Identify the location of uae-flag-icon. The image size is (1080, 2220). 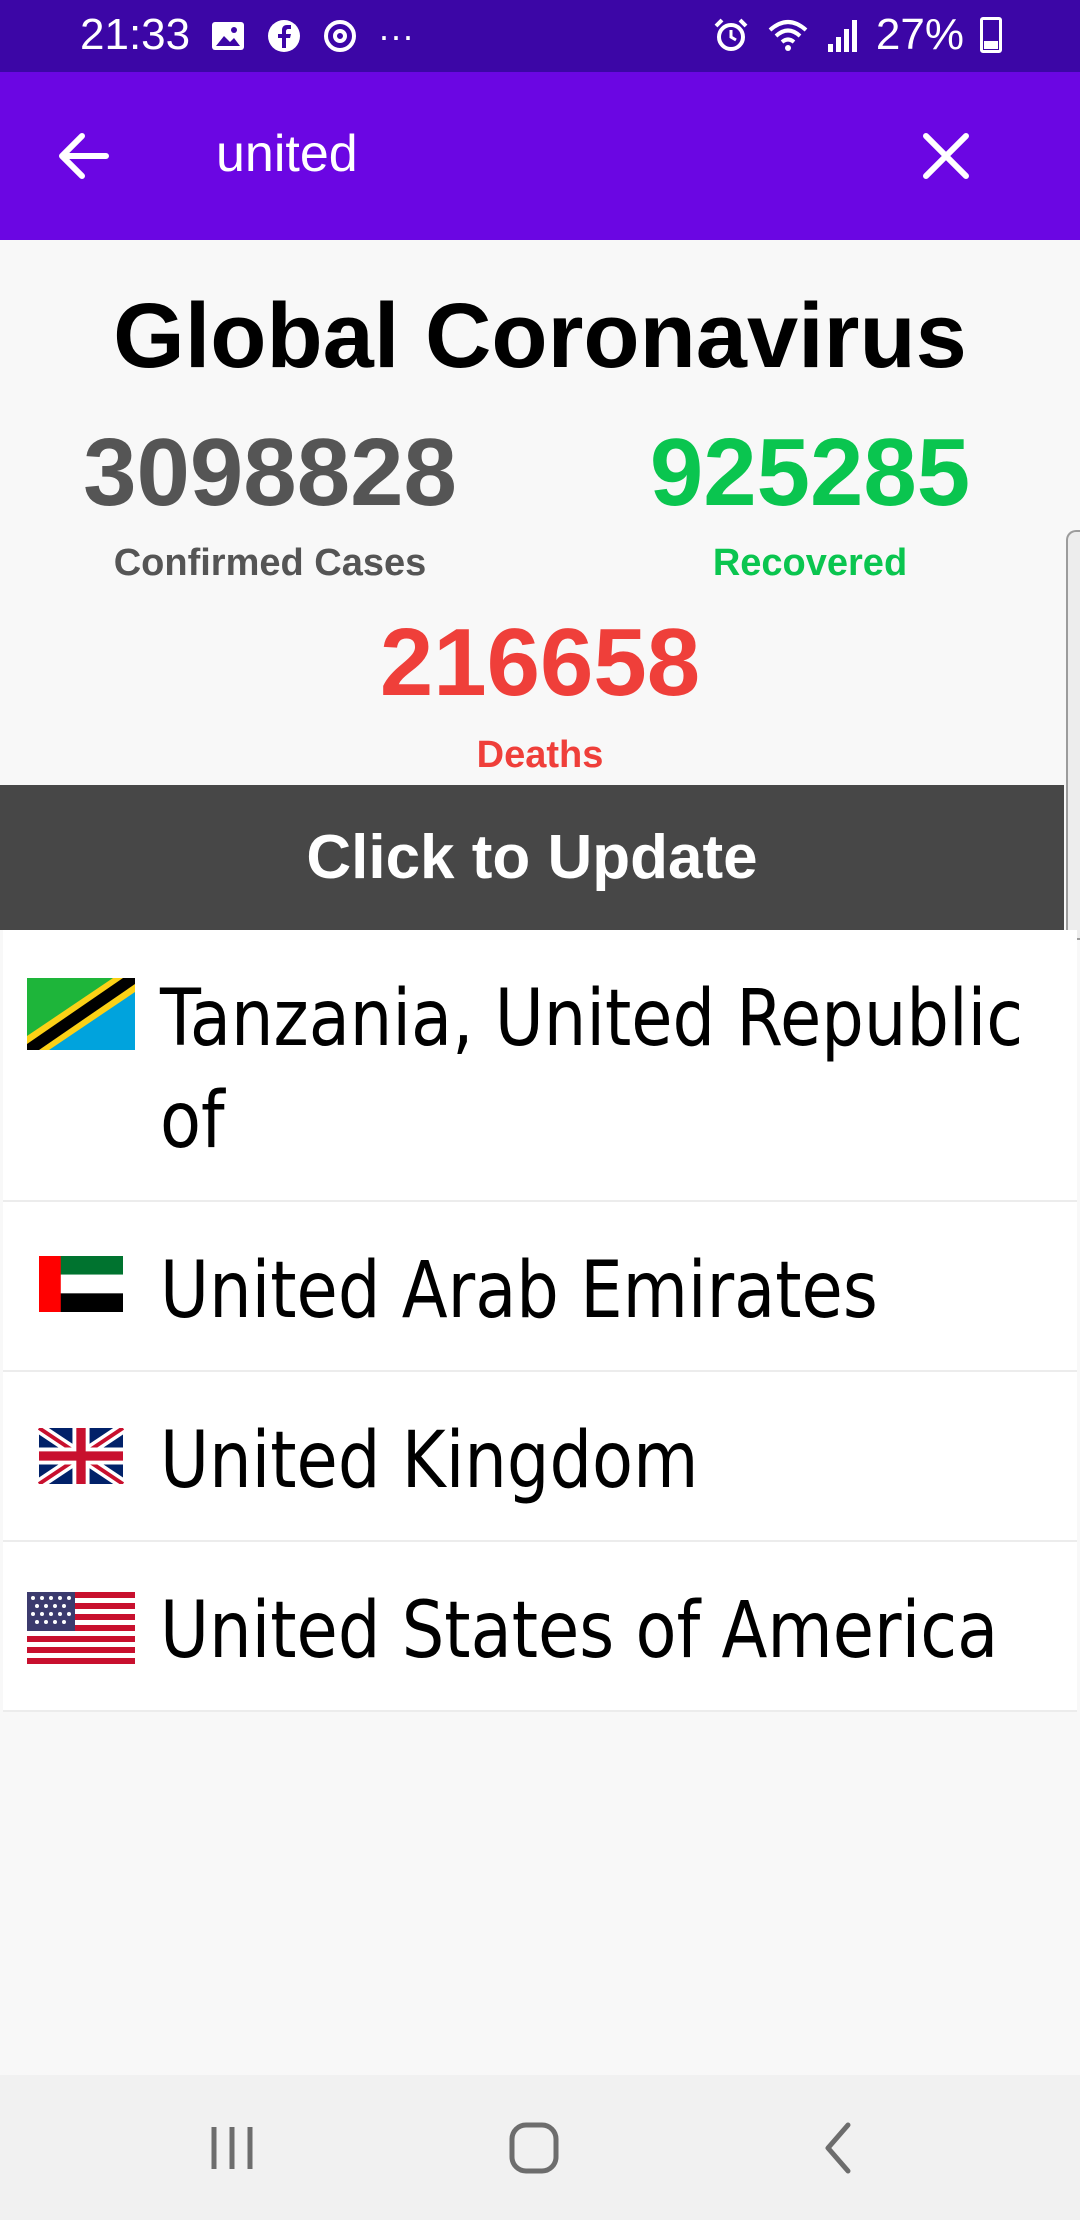
(81, 1284).